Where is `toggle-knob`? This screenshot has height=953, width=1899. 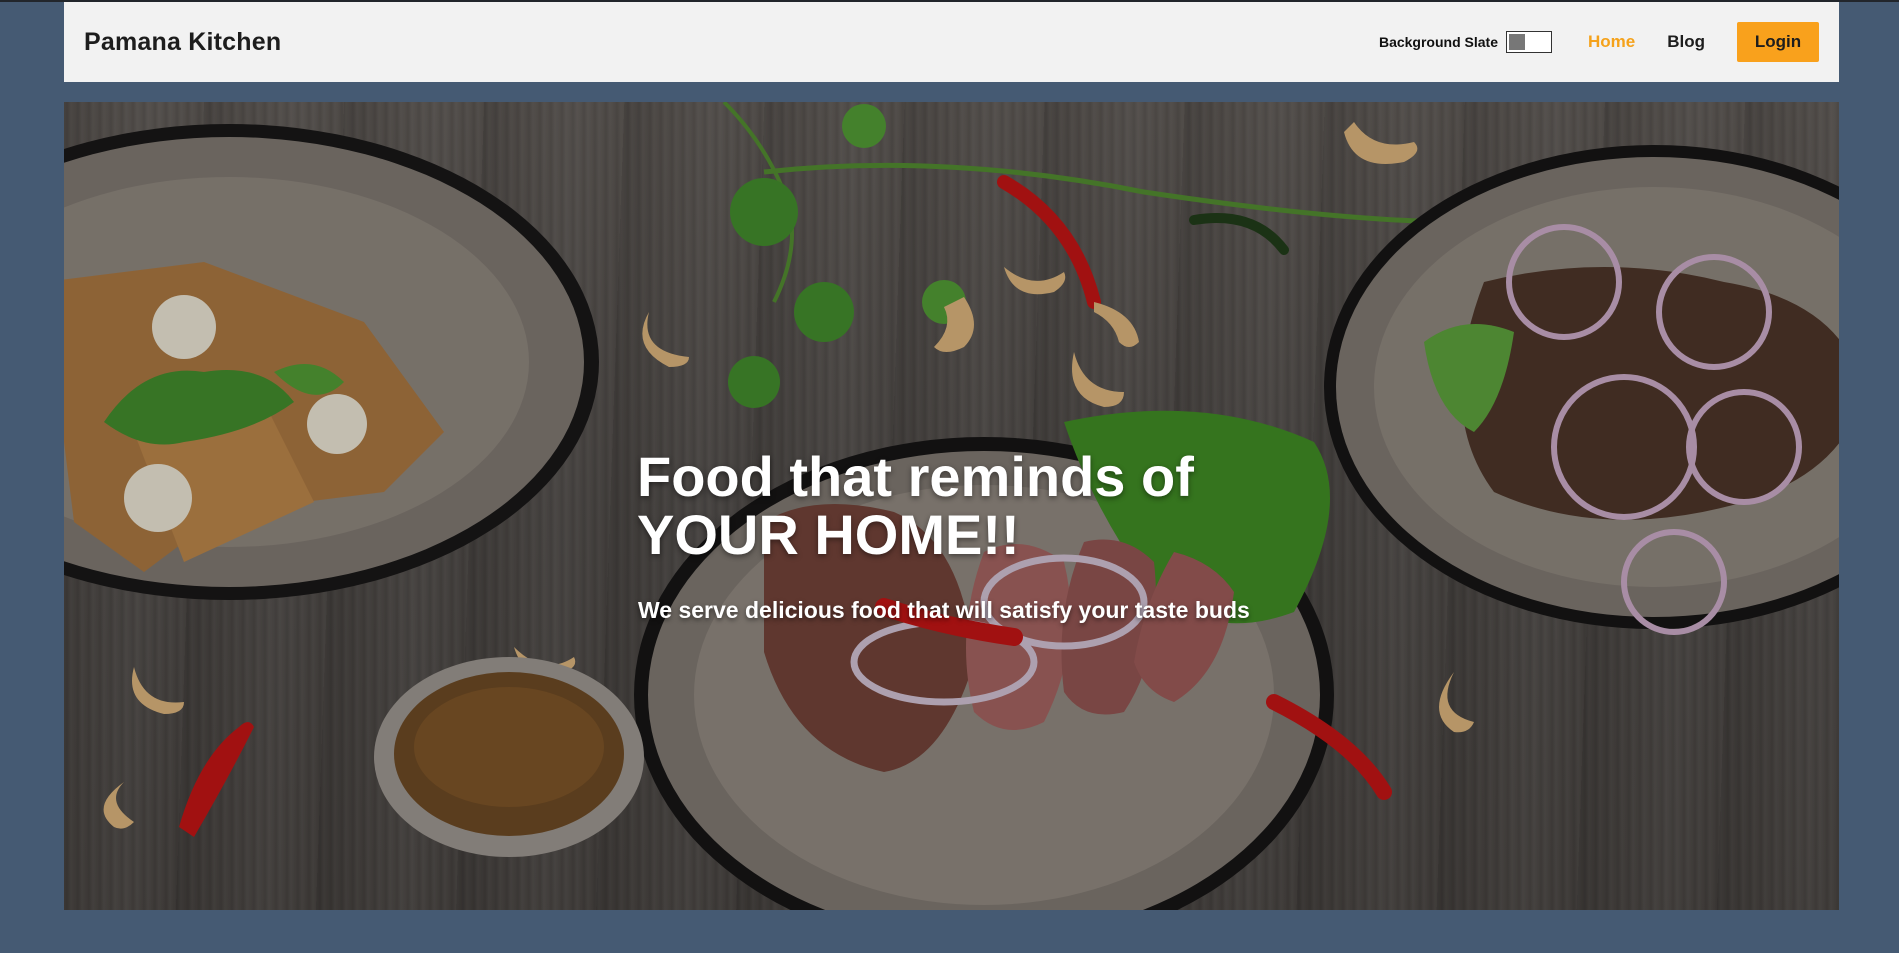
toggle-knob is located at coordinates (1516, 42).